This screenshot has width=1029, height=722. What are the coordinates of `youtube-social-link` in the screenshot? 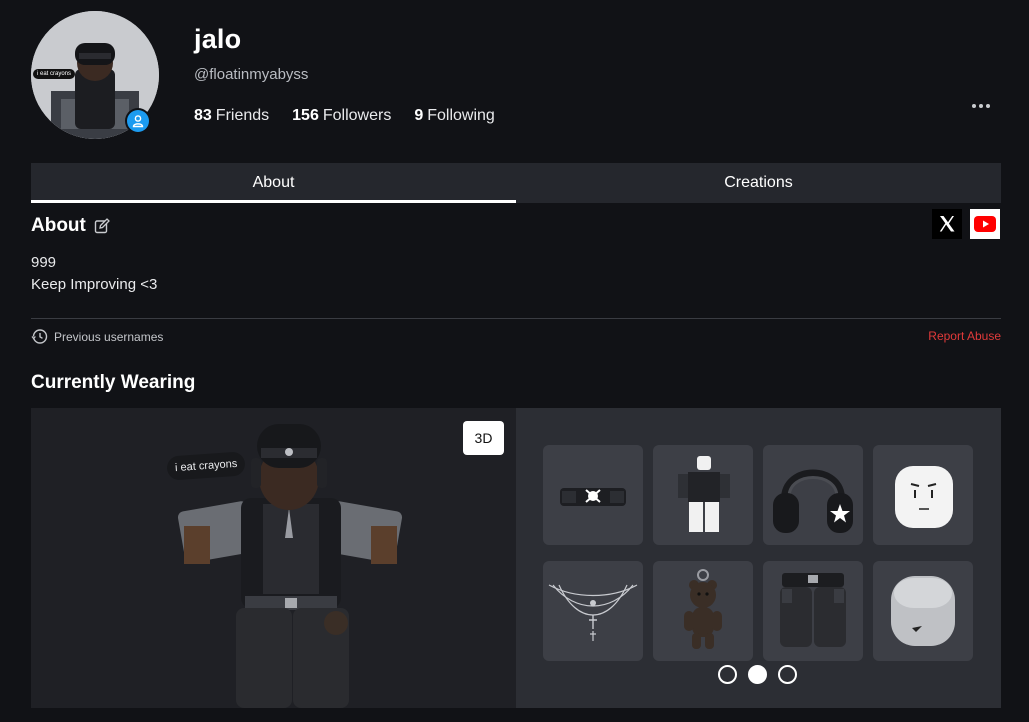 It's located at (985, 224).